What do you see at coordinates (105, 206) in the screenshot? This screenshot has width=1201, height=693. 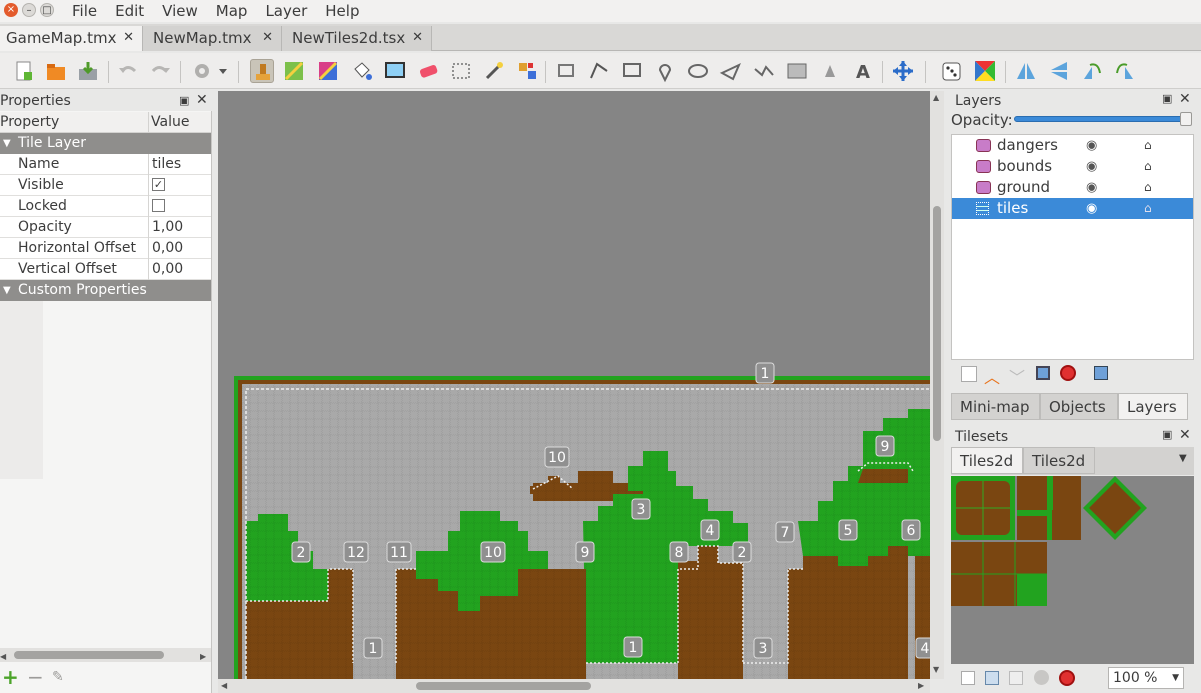 I see `prop-row-locked: Locked` at bounding box center [105, 206].